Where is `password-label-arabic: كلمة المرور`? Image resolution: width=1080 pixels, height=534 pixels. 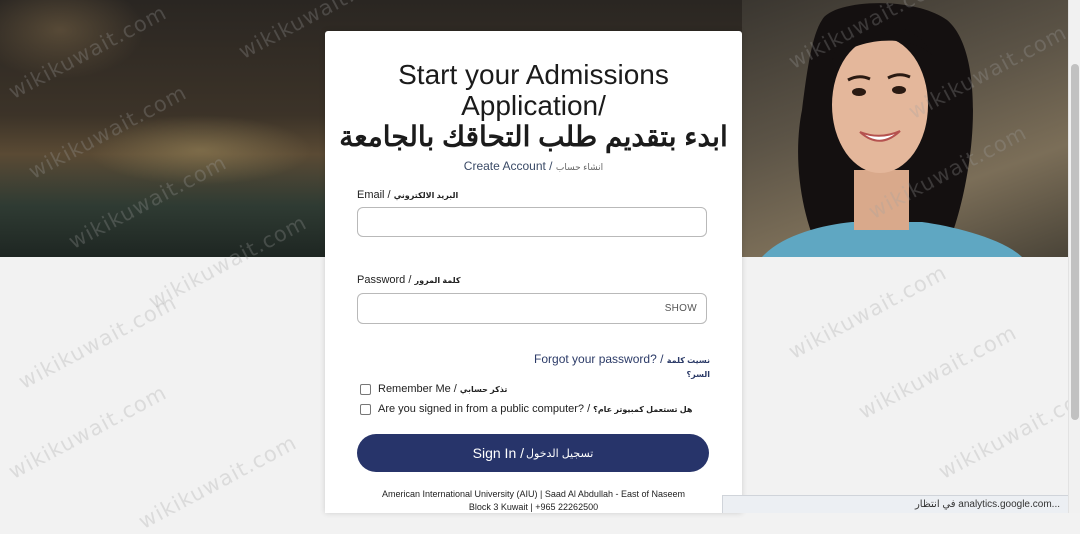 password-label-arabic: كلمة المرور is located at coordinates (437, 280).